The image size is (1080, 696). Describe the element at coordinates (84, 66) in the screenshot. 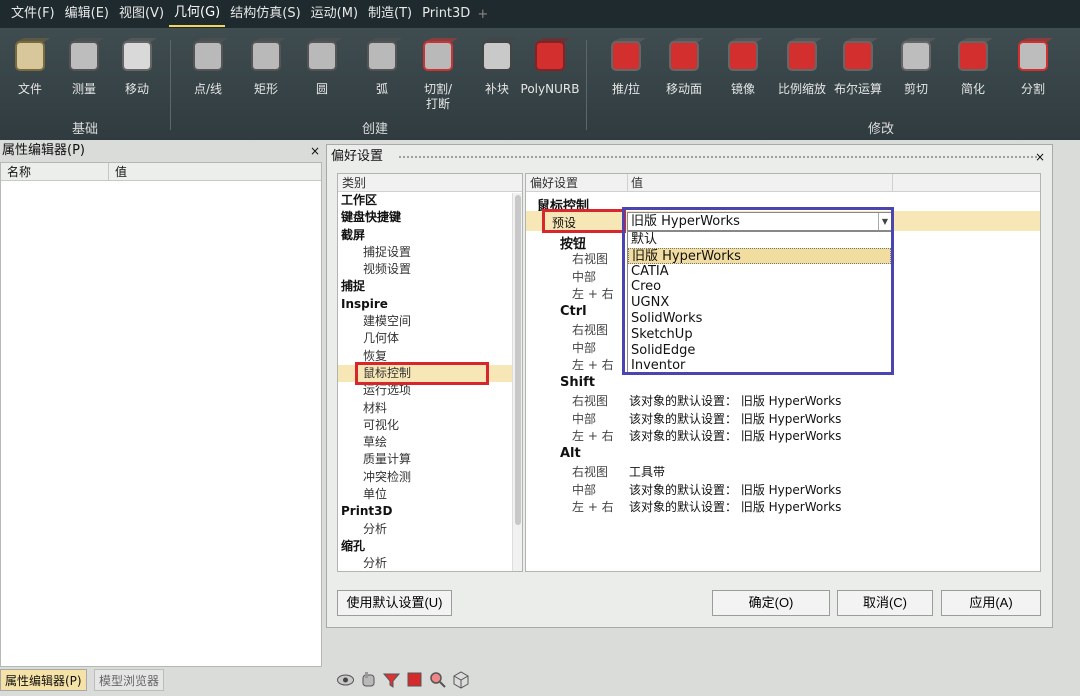

I see `tool-measure-button: 测量` at that location.